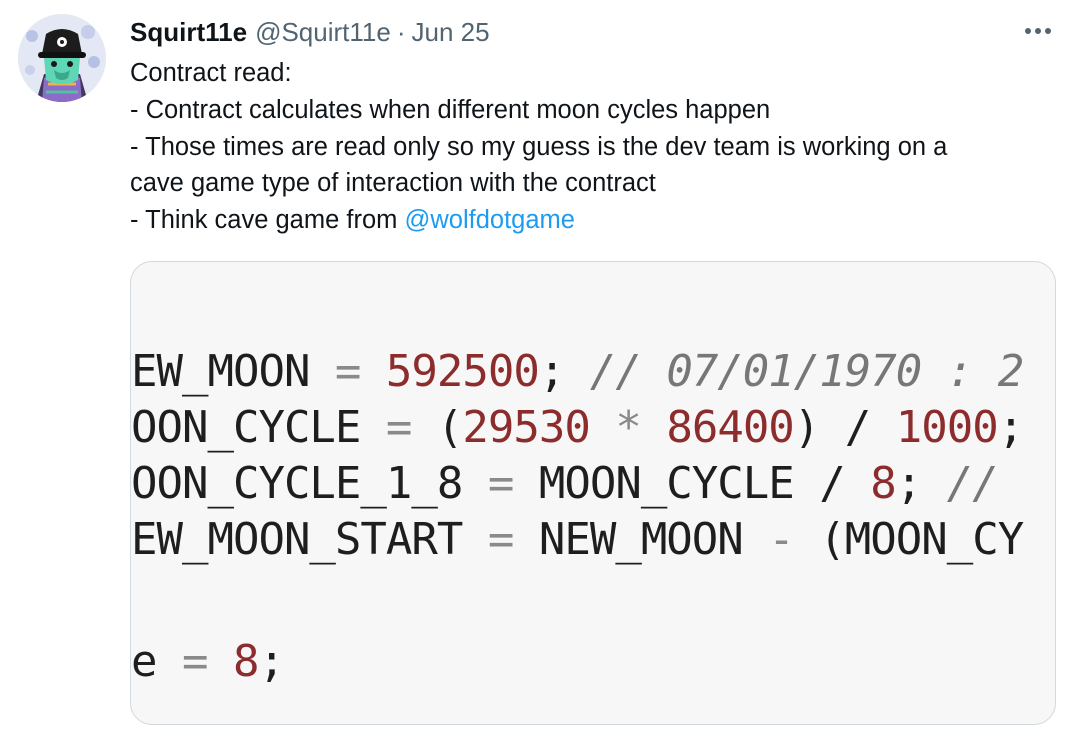  I want to click on tweet-text-line: Contract read:, so click(211, 73).